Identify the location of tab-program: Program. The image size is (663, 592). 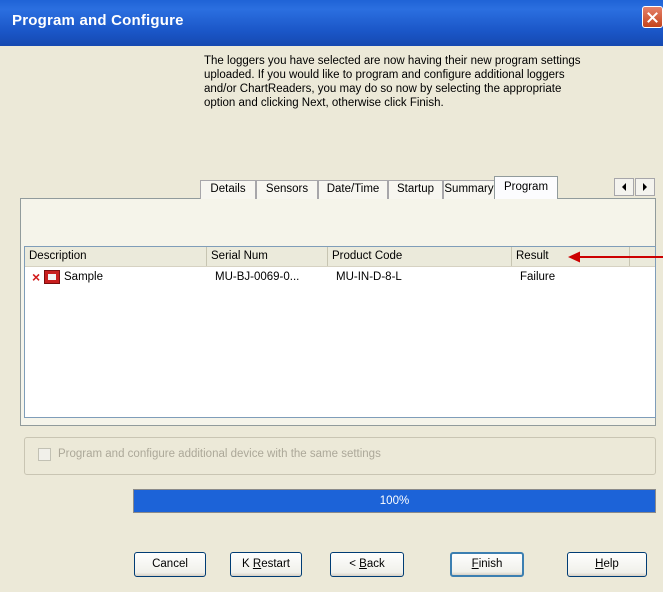
(526, 187).